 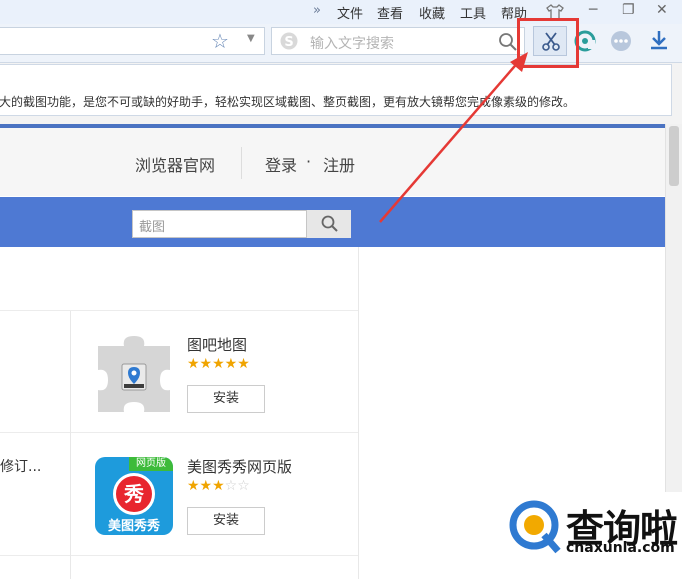 What do you see at coordinates (70, 445) in the screenshot?
I see `cell-divider` at bounding box center [70, 445].